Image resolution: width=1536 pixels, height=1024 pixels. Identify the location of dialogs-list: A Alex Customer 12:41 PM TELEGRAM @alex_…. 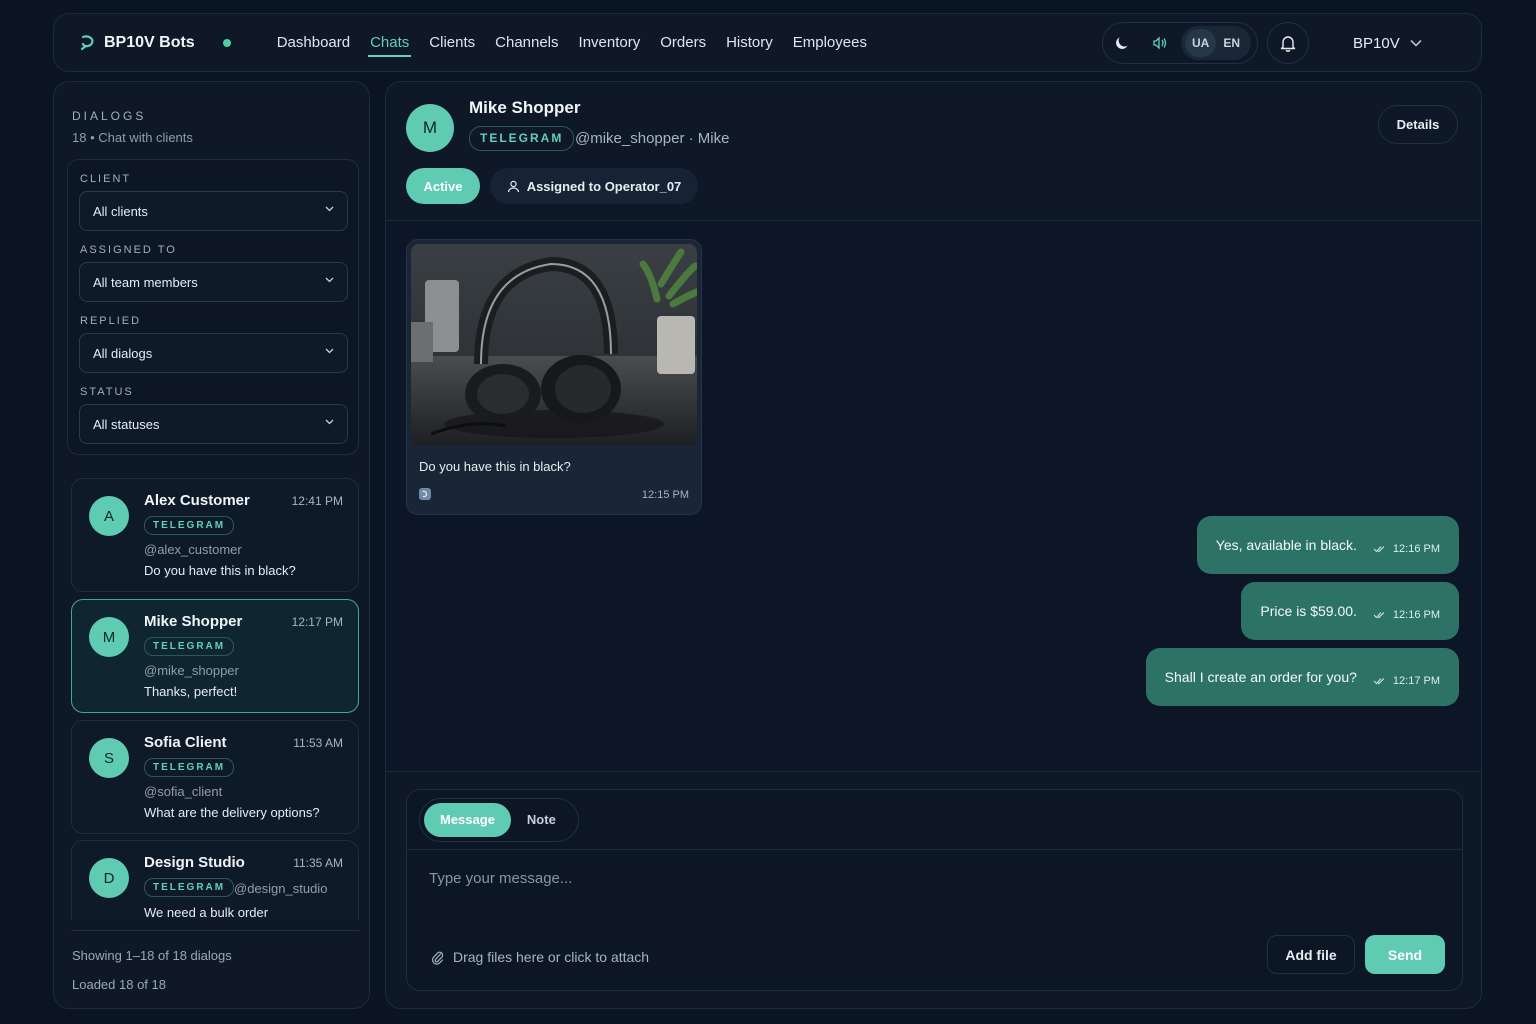
(215, 696).